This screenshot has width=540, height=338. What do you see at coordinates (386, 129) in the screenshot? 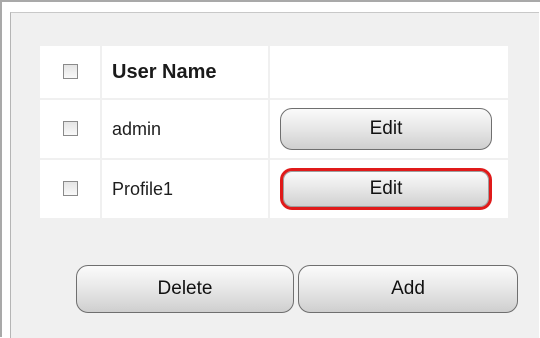
I see `edit-admin-button: Edit` at bounding box center [386, 129].